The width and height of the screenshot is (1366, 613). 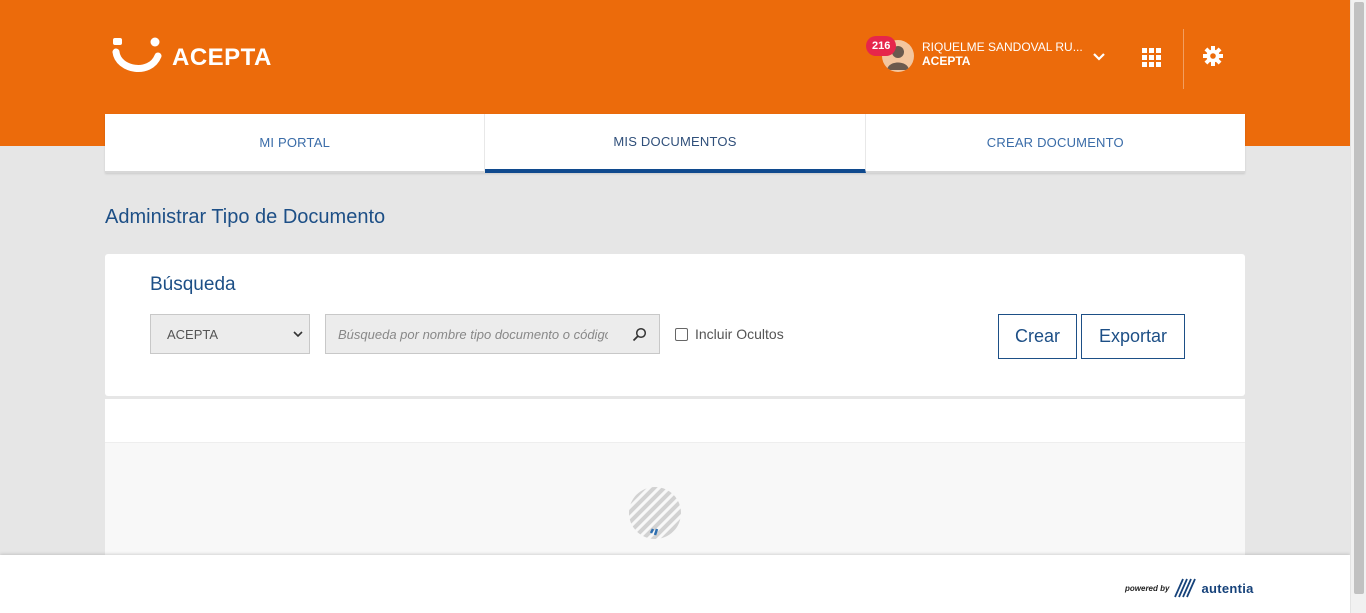 I want to click on vendor-name: autentia, so click(x=1227, y=588).